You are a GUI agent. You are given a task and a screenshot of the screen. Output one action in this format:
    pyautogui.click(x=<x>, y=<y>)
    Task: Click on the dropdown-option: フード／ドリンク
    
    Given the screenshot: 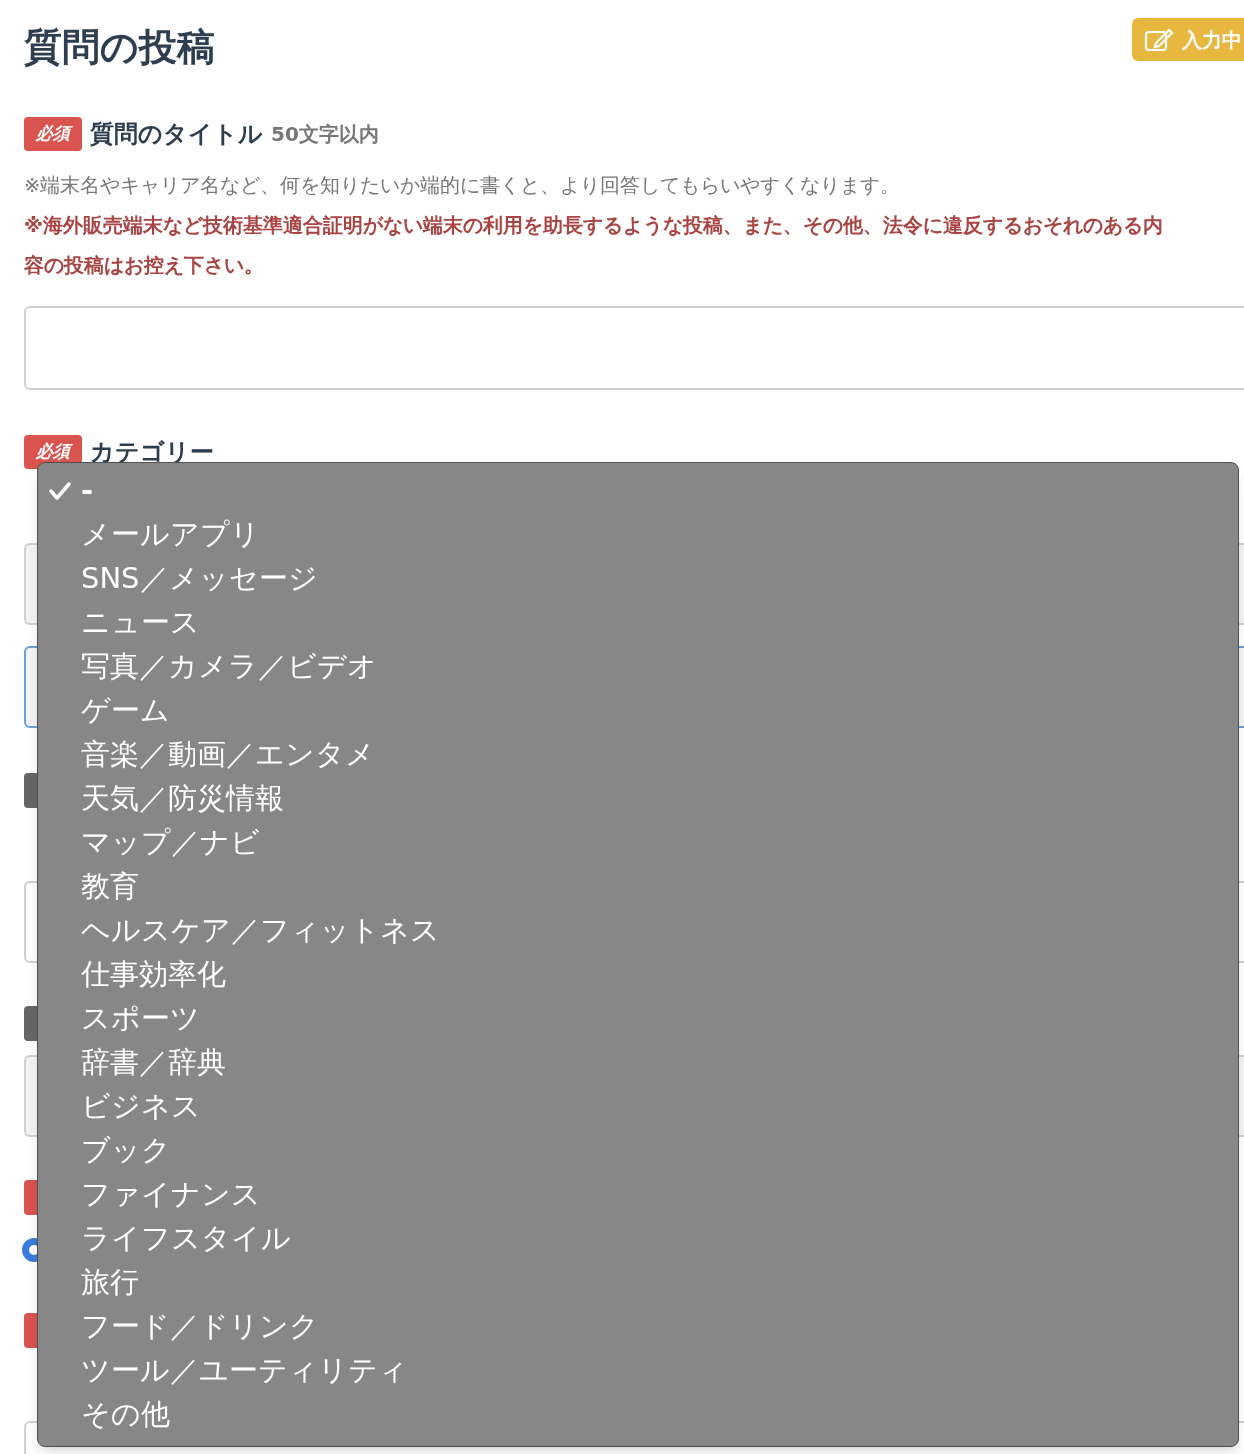 What is the action you would take?
    pyautogui.click(x=638, y=1327)
    